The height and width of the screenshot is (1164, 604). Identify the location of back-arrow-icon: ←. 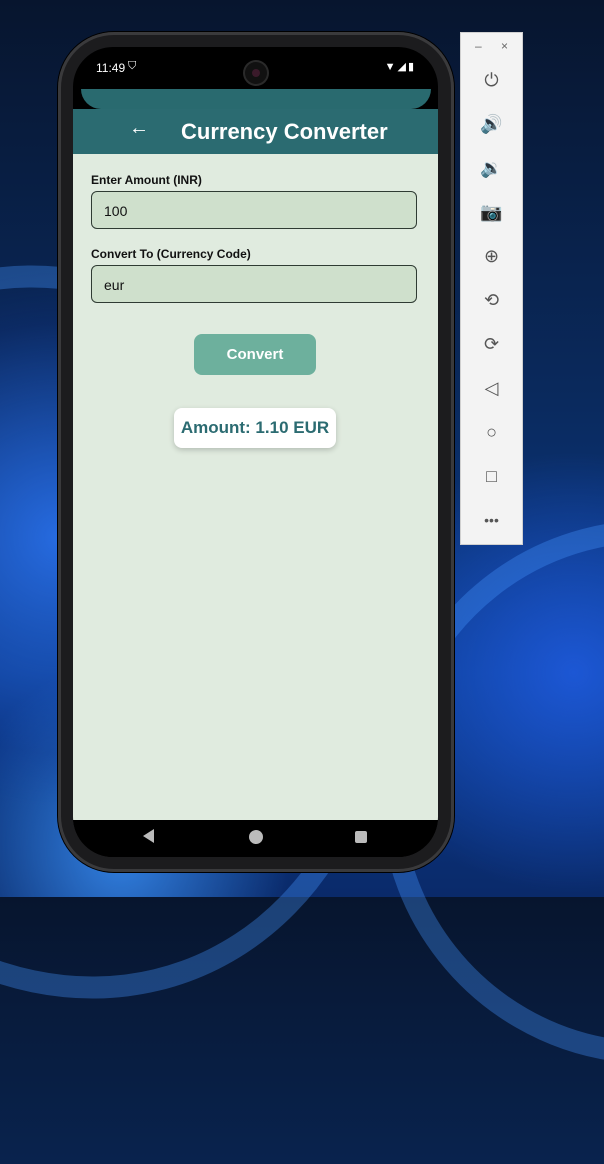
(139, 128).